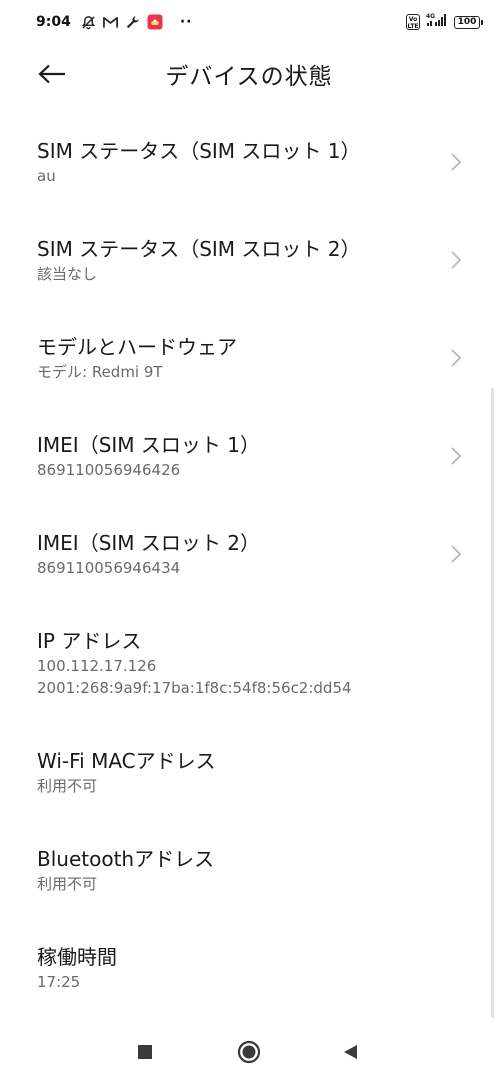  What do you see at coordinates (46, 176) in the screenshot?
I see `row-subtitle: au` at bounding box center [46, 176].